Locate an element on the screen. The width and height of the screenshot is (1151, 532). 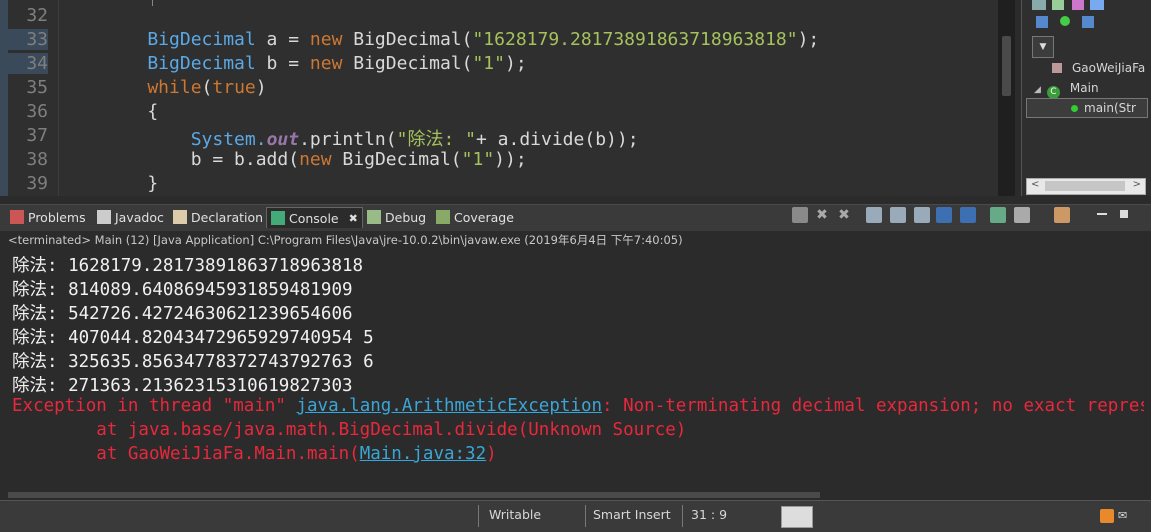
word-wrap-icon is located at coordinates (922, 215).